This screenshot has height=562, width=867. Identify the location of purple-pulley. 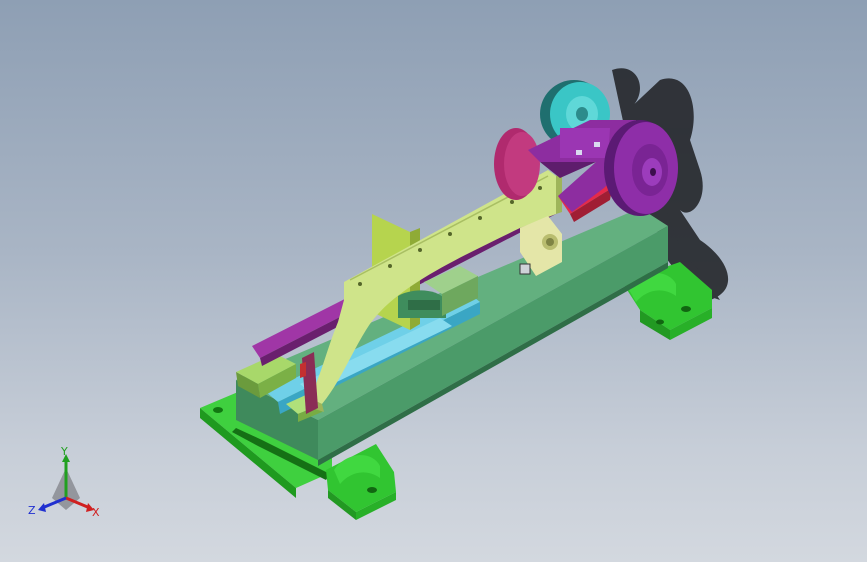
(641, 168).